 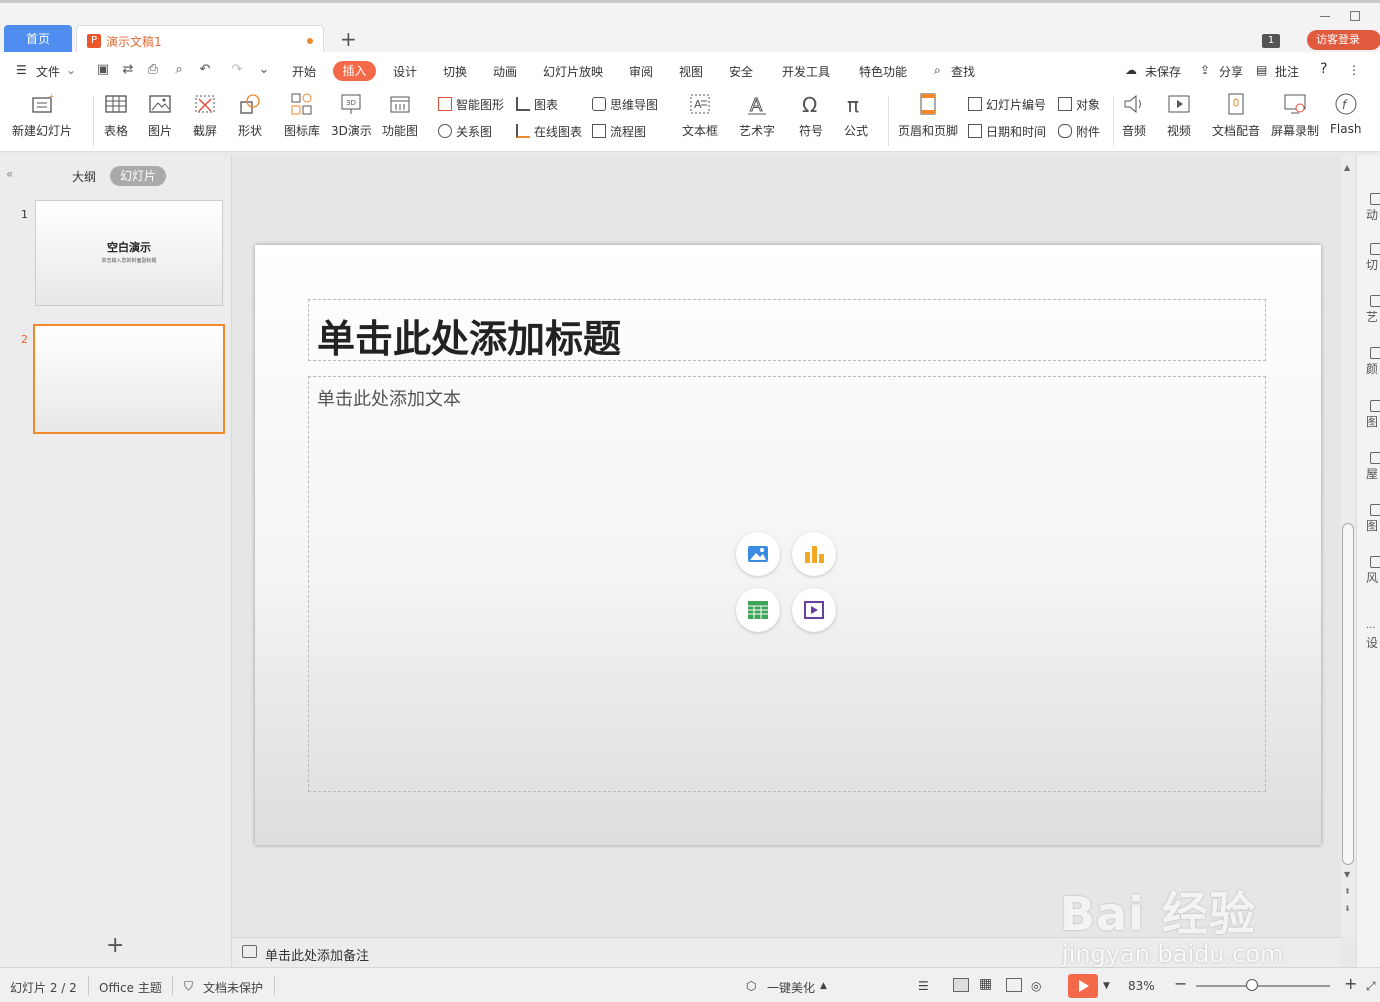 I want to click on video-button: 视频, so click(x=1179, y=115).